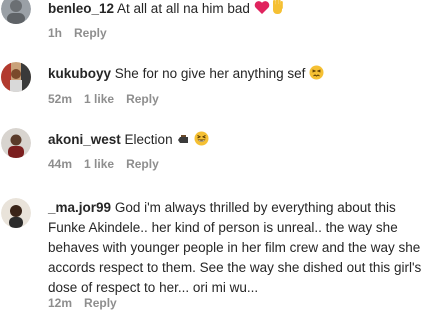 Image resolution: width=441 pixels, height=310 pixels. What do you see at coordinates (60, 99) in the screenshot?
I see `timestamp: 52m` at bounding box center [60, 99].